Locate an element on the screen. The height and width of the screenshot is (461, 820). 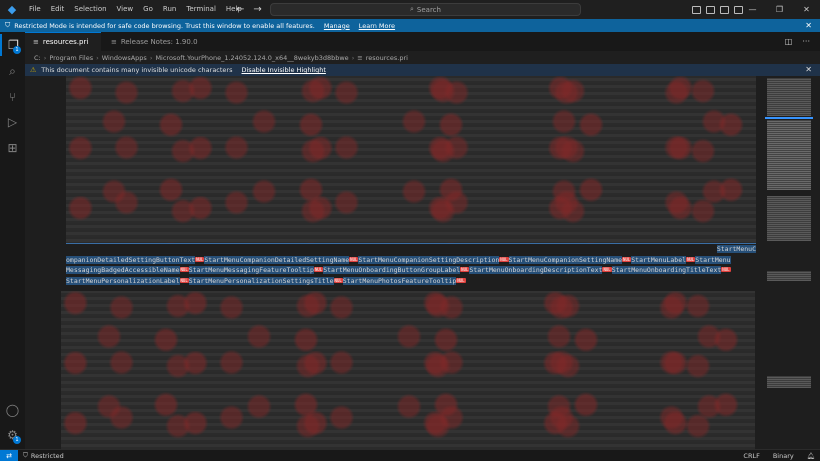
search-label: Search is located at coordinates (428, 9).